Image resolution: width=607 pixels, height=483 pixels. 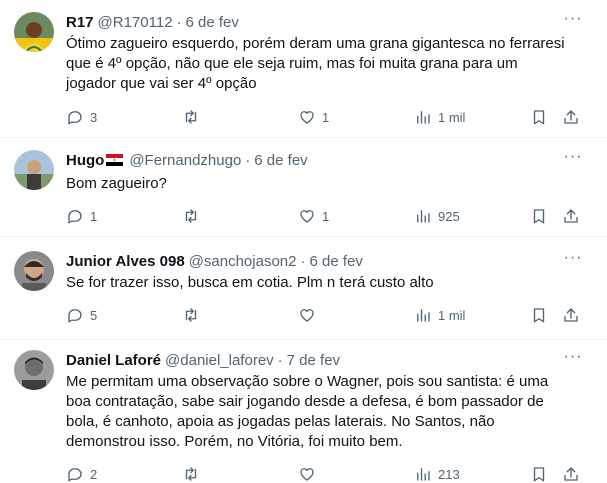 I want to click on tweet-actions: 5 1 mil, so click(x=323, y=315).